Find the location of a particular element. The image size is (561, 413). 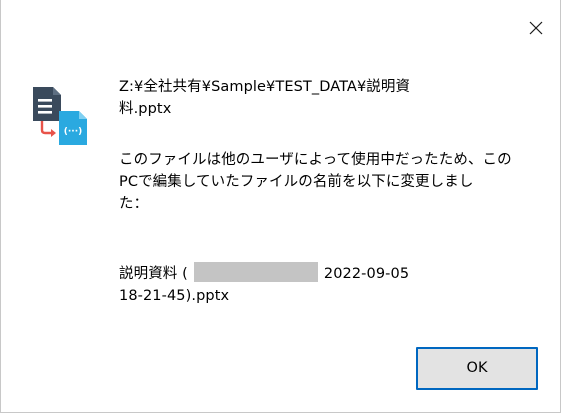

file-path-line: Z:¥全社共有¥Sample¥TEST_DATA¥説明資 is located at coordinates (265, 87).